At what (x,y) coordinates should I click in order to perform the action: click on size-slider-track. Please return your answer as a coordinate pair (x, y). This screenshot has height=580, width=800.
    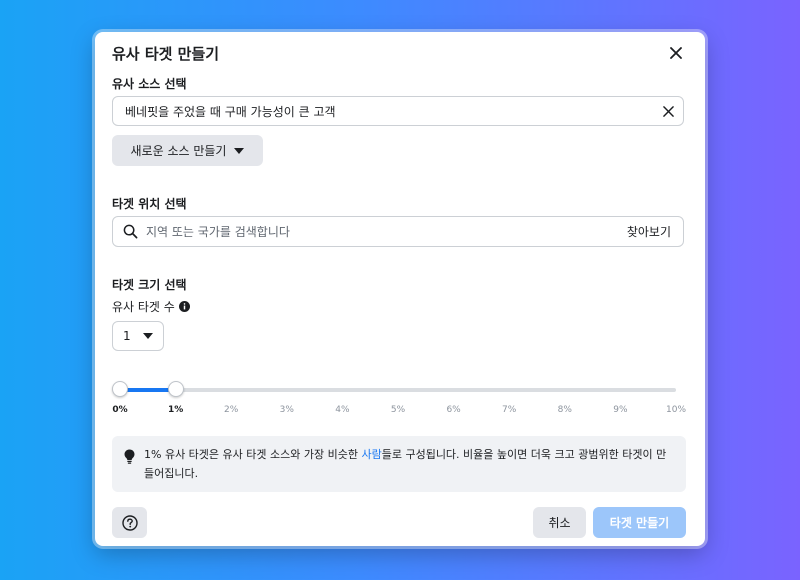
    Looking at the image, I should click on (394, 389).